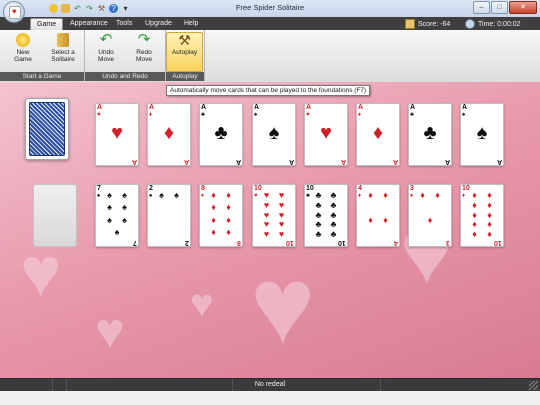 Image resolution: width=540 pixels, height=405 pixels. Describe the element at coordinates (106, 51) in the screenshot. I see `undo-move-button: ↶ Undo Move` at that location.